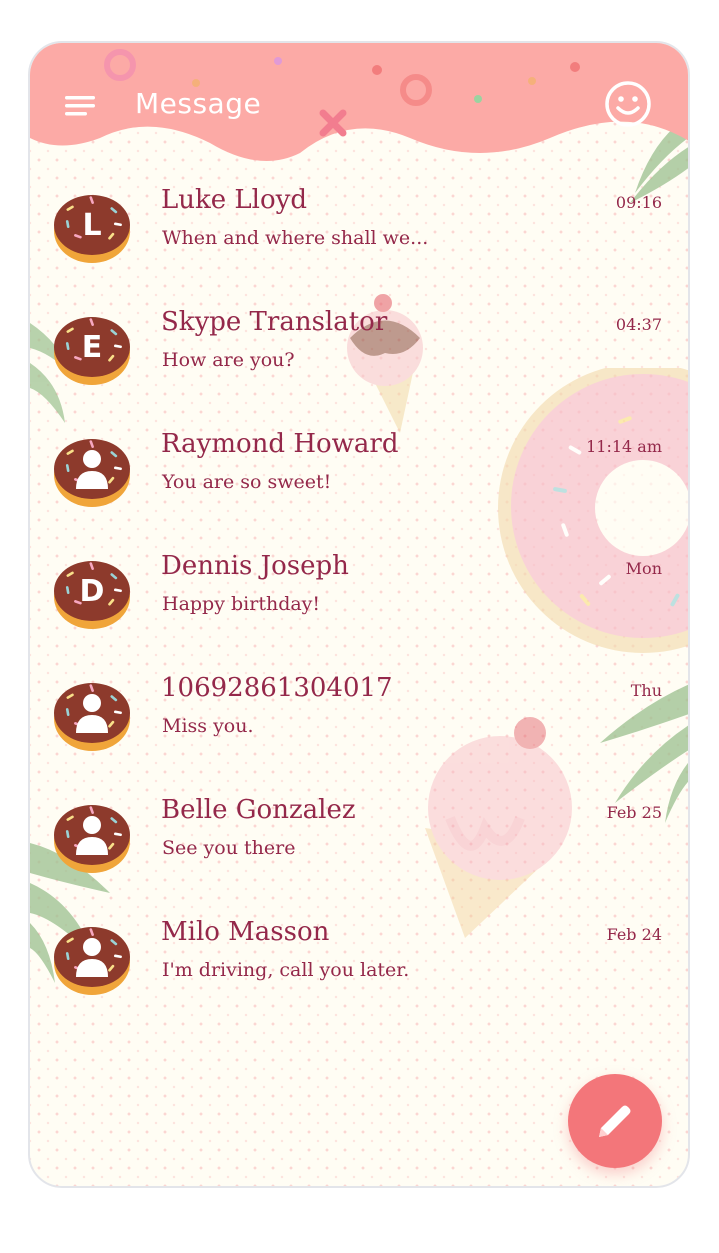  What do you see at coordinates (92, 591) in the screenshot?
I see `avatar-letter: D` at bounding box center [92, 591].